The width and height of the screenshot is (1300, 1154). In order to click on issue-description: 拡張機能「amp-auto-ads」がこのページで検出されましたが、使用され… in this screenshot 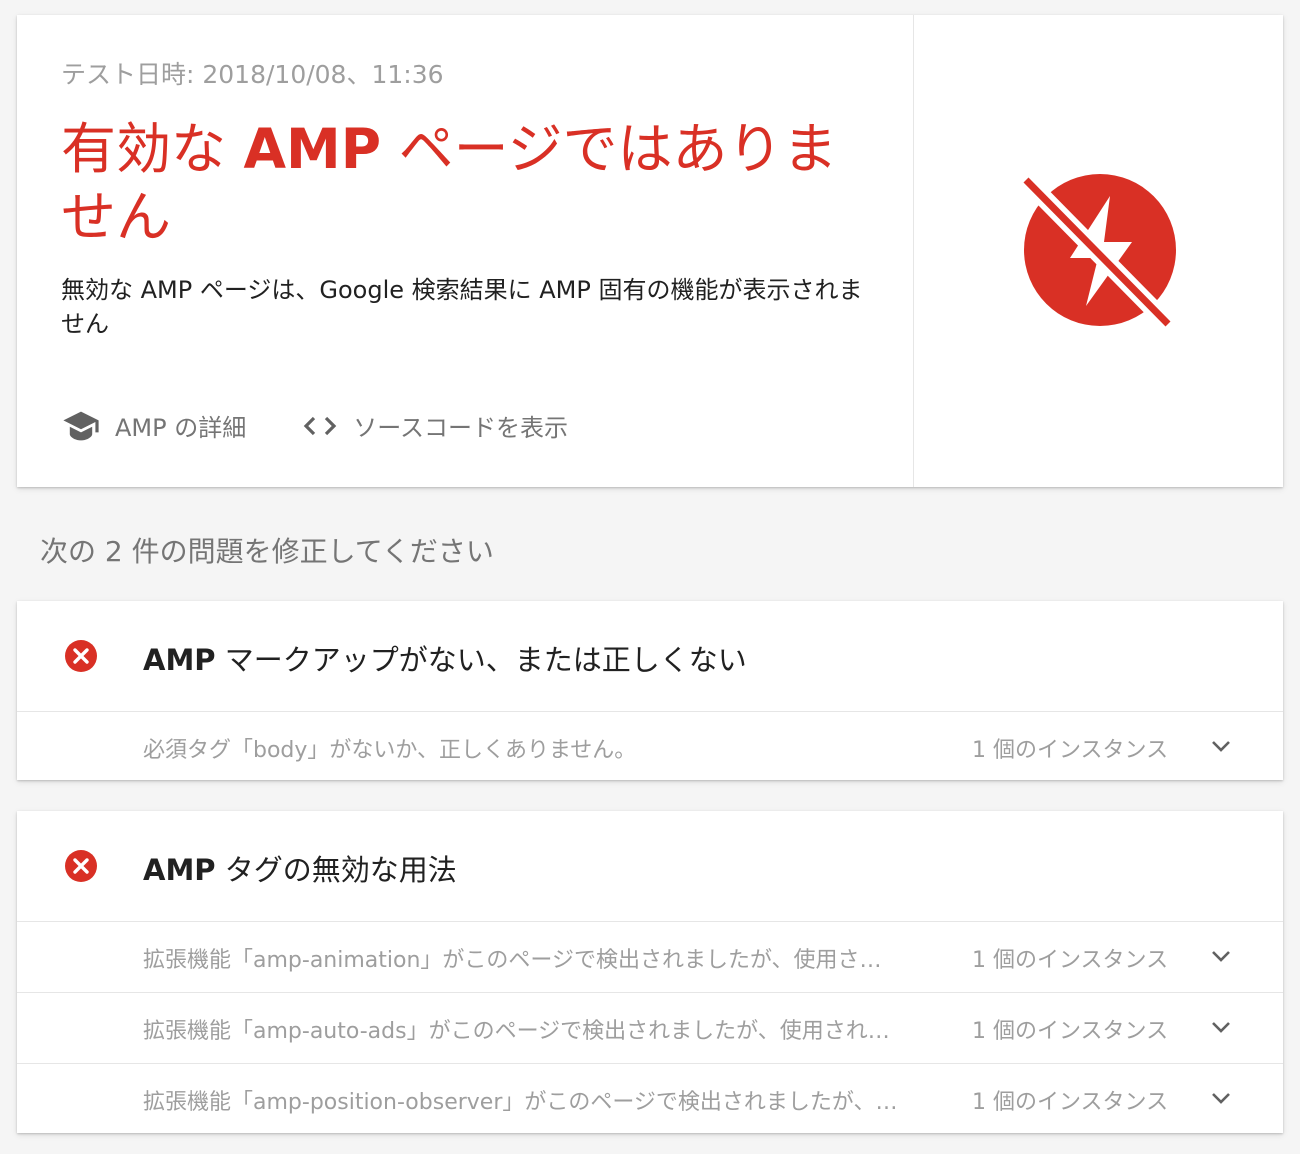, I will do `click(516, 1031)`.